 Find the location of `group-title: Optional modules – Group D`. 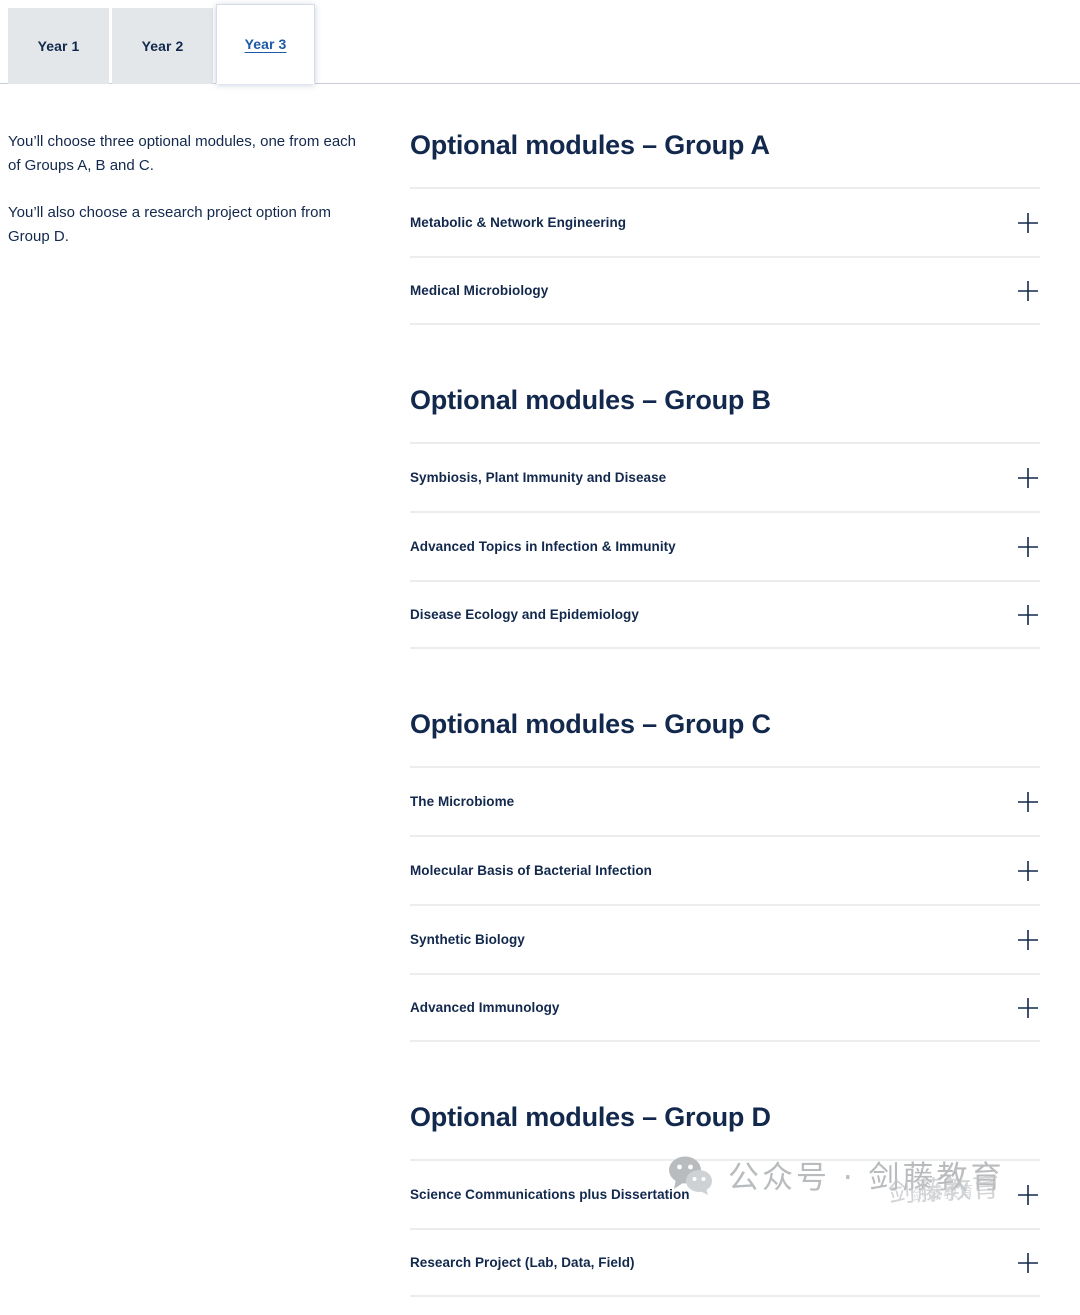

group-title: Optional modules – Group D is located at coordinates (590, 1117).